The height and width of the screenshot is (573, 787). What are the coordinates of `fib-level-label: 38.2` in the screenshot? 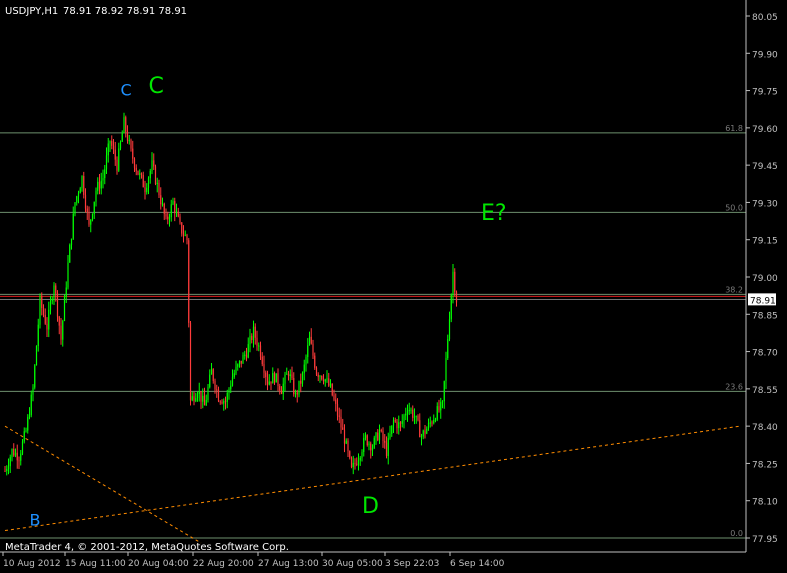 It's located at (734, 289).